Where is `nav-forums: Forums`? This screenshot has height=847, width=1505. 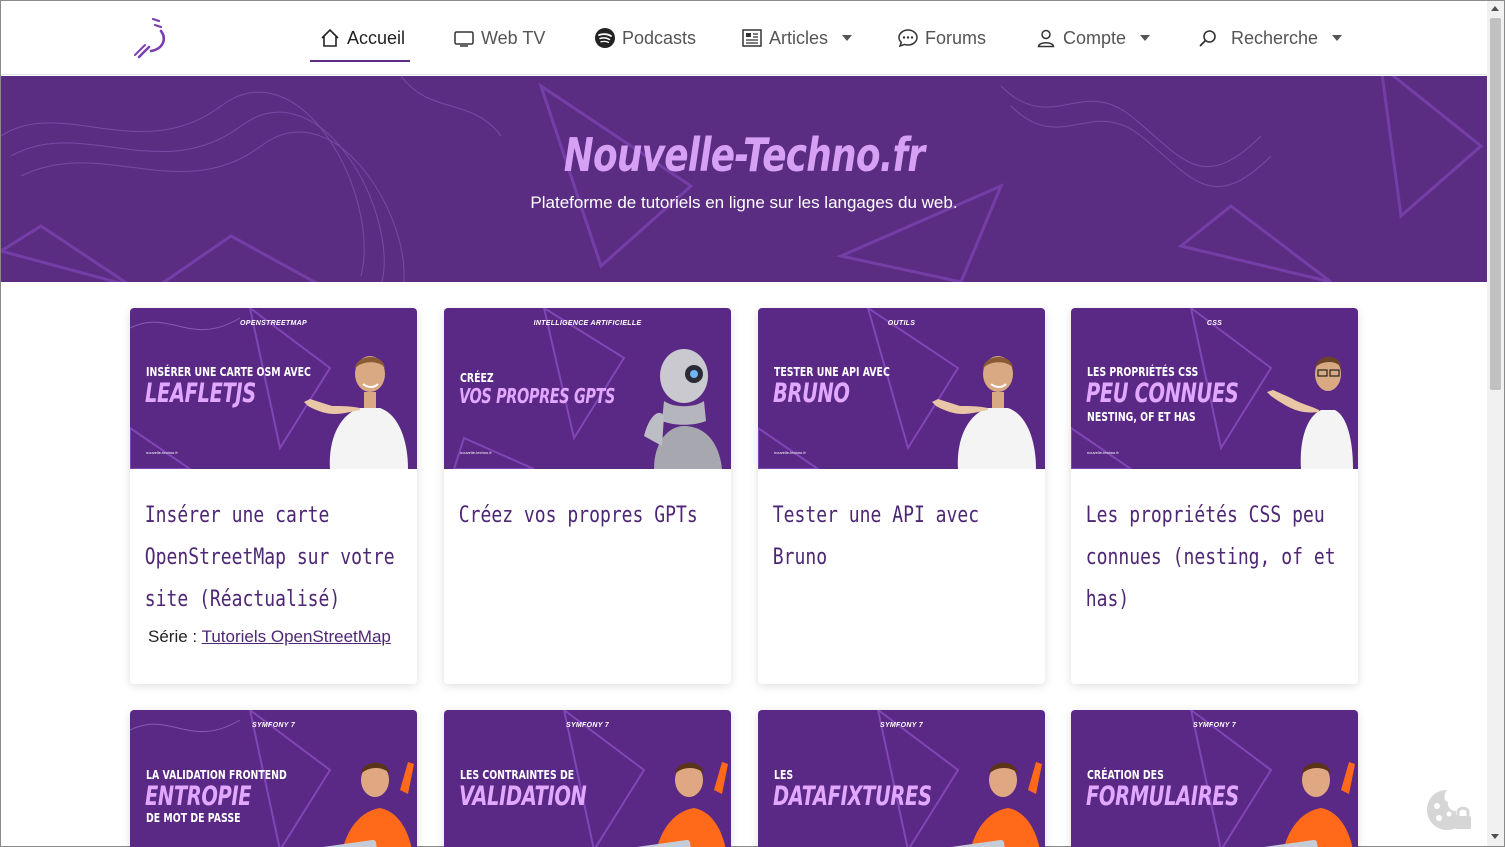 nav-forums: Forums is located at coordinates (941, 38).